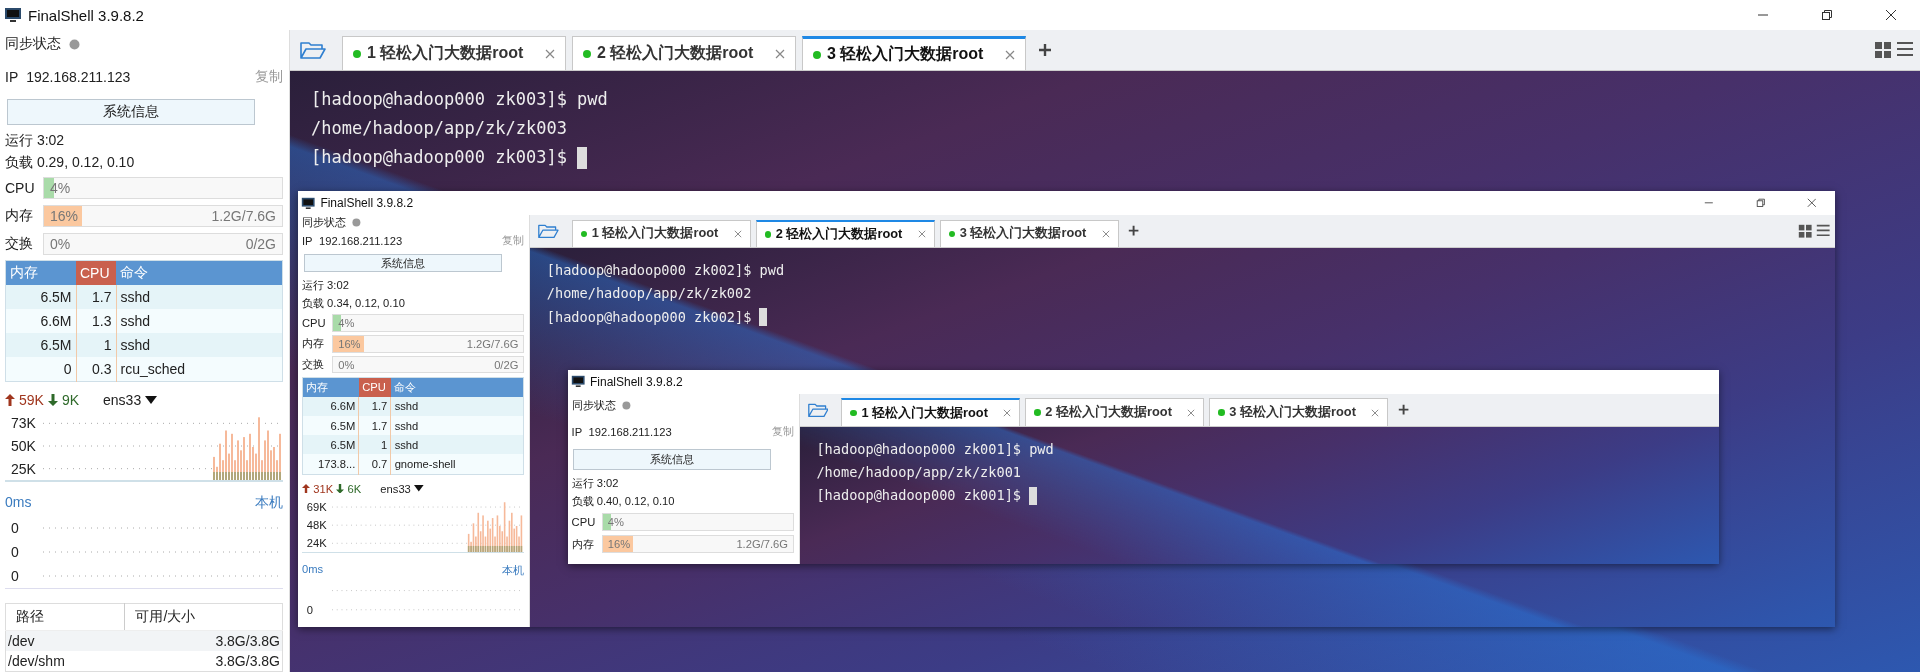 Image resolution: width=1920 pixels, height=672 pixels. I want to click on terminal-line: /home/hadoop/app/zk/zk003, so click(439, 128).